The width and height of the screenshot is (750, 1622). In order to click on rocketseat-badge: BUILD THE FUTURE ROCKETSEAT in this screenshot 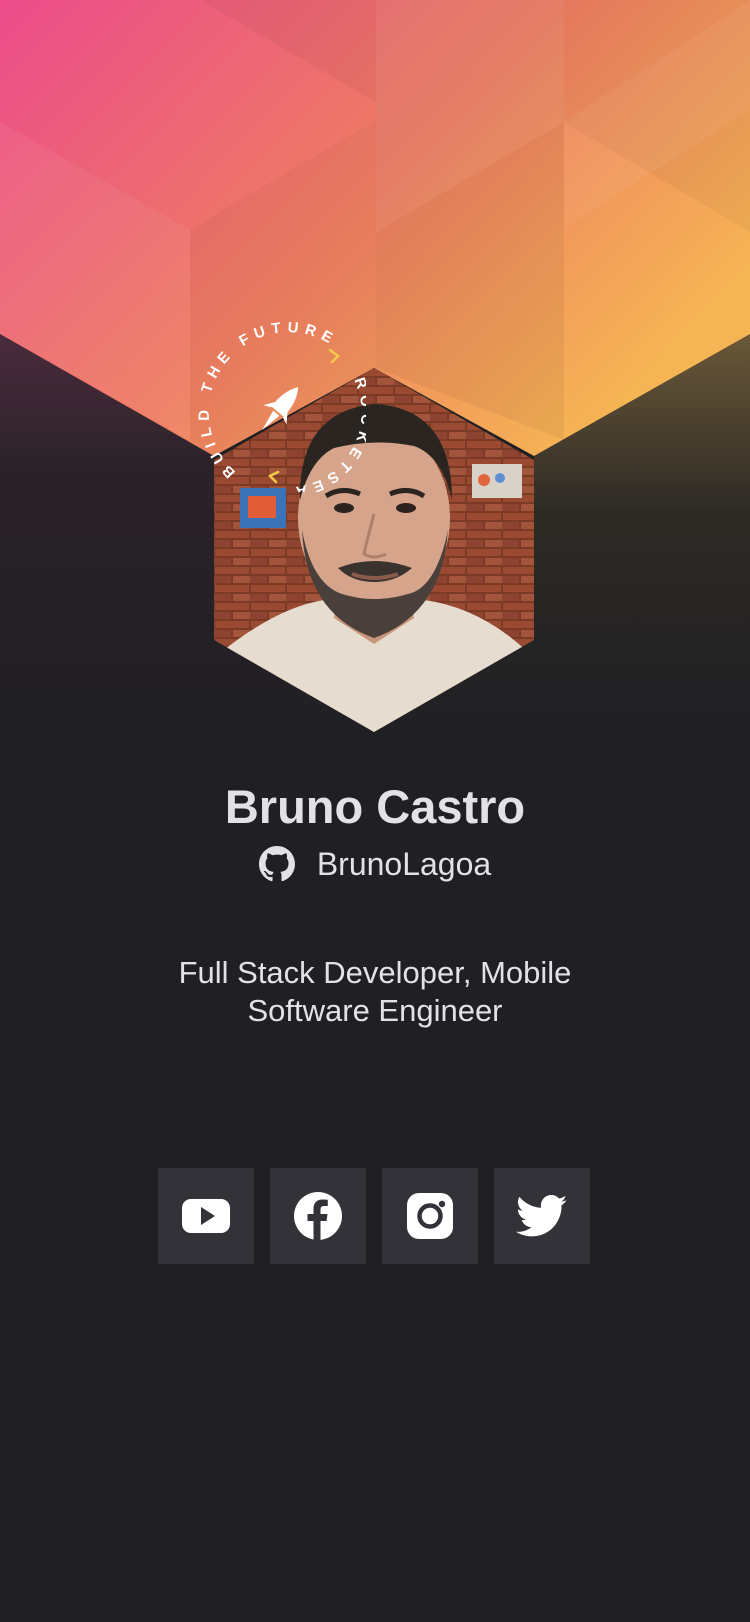, I will do `click(281, 407)`.